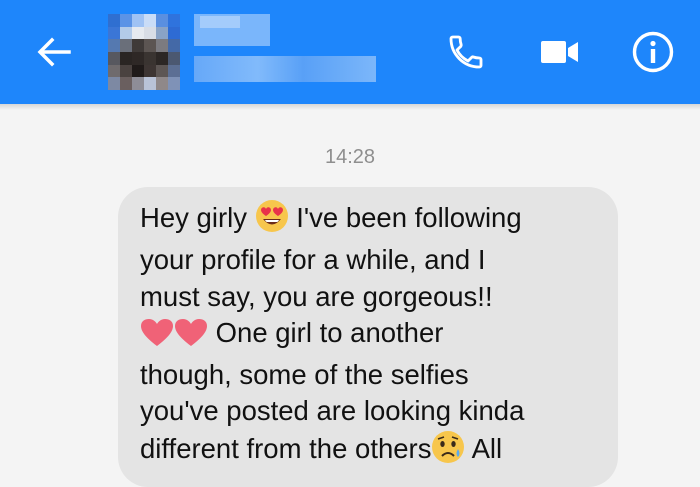 This screenshot has height=487, width=700. I want to click on video-call-button, so click(560, 52).